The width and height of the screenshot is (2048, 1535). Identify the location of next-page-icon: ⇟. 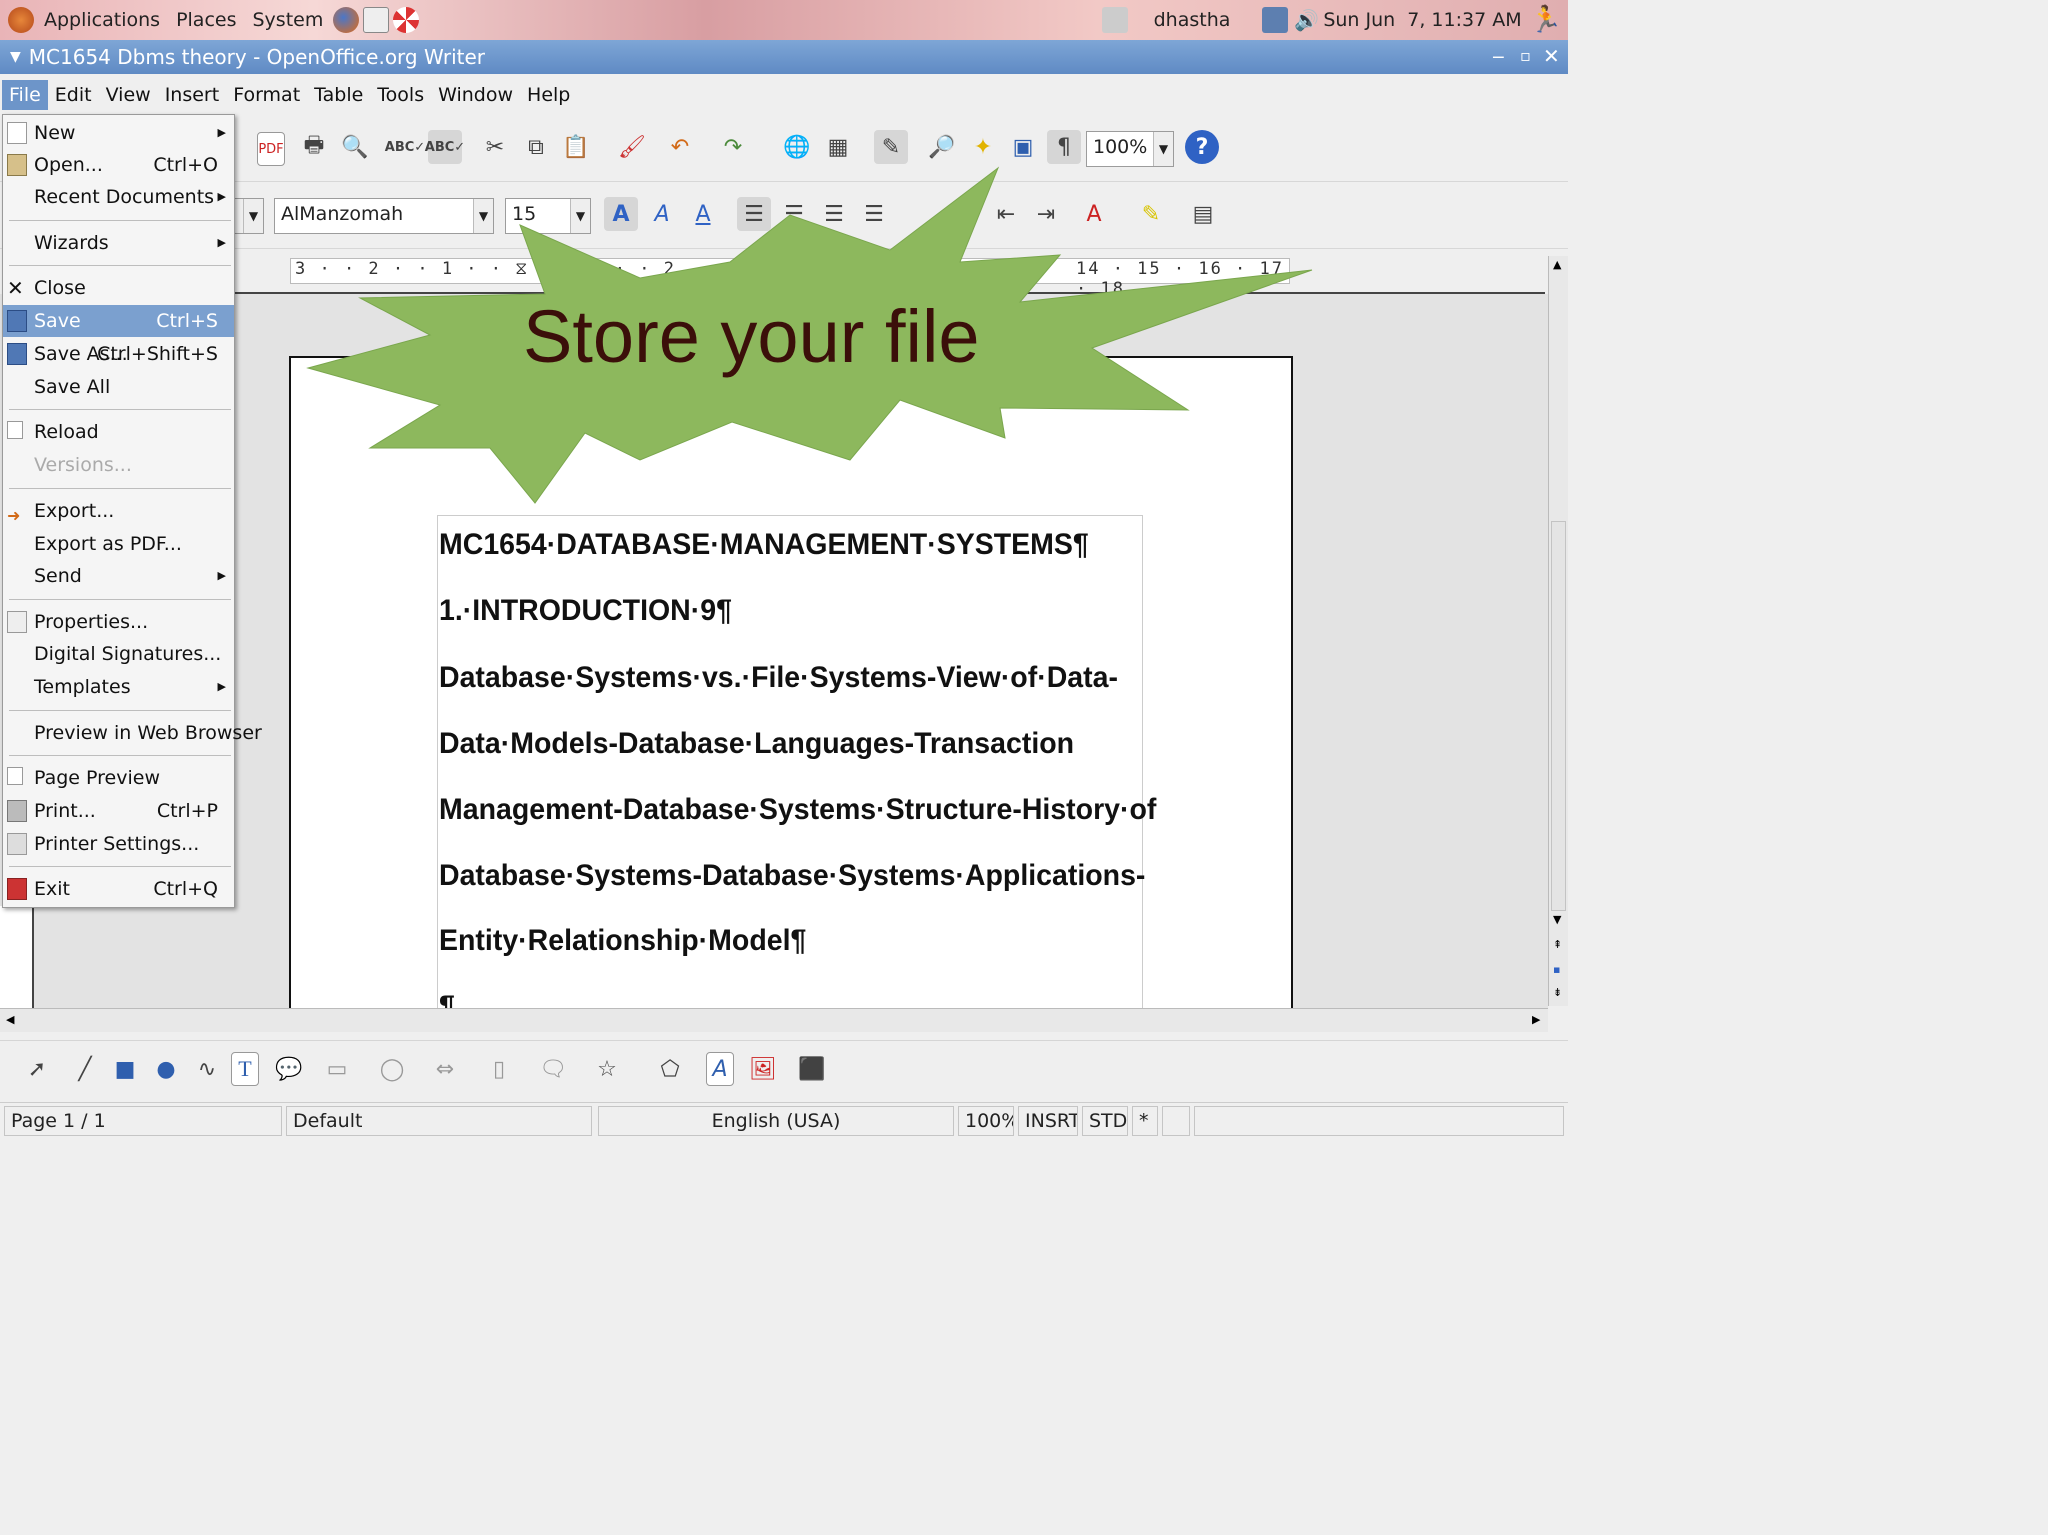
(1557, 992).